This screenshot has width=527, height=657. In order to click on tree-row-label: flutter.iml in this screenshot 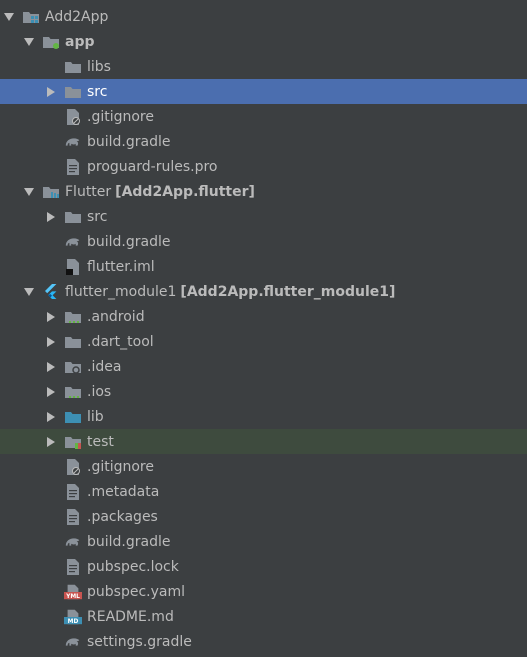, I will do `click(121, 266)`.